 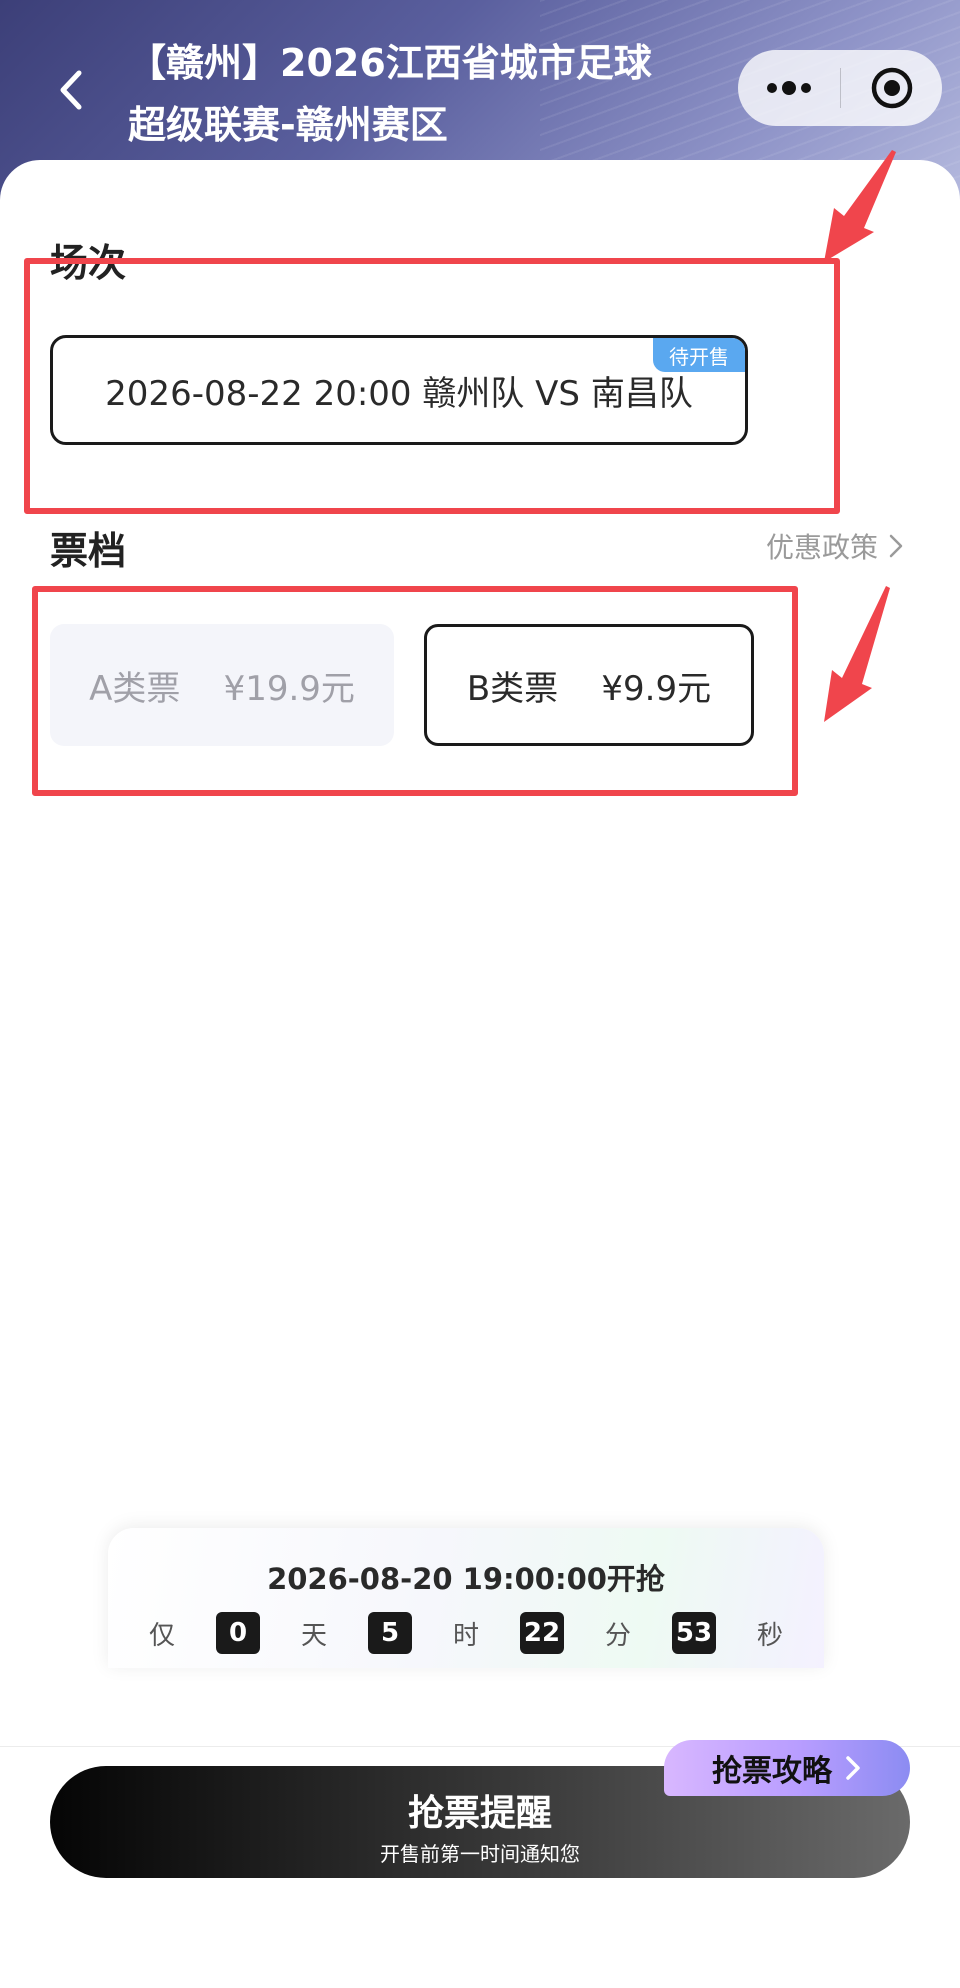 What do you see at coordinates (772, 1771) in the screenshot?
I see `strategy-label: 抢票攻略` at bounding box center [772, 1771].